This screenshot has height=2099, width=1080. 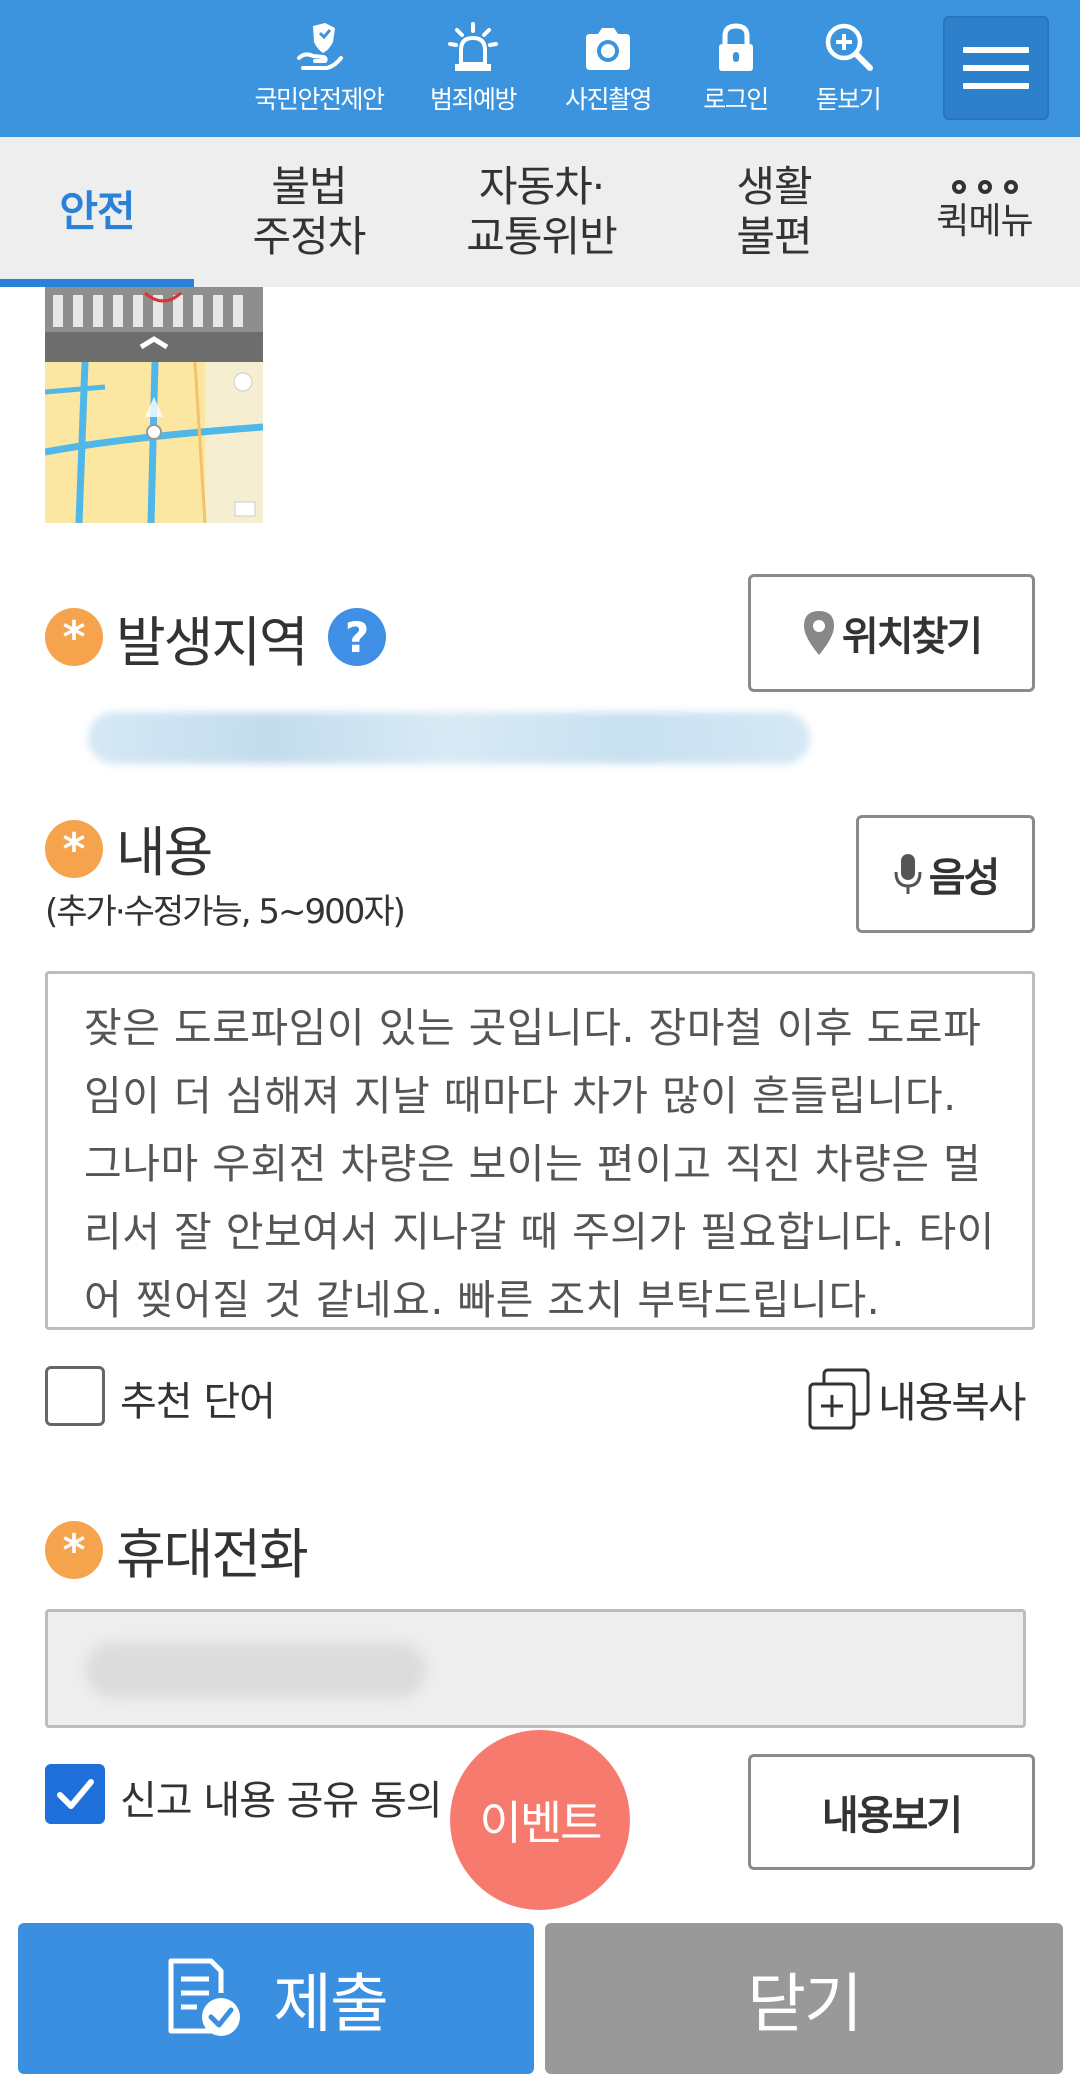 What do you see at coordinates (204, 1997) in the screenshot?
I see `document-check-icon` at bounding box center [204, 1997].